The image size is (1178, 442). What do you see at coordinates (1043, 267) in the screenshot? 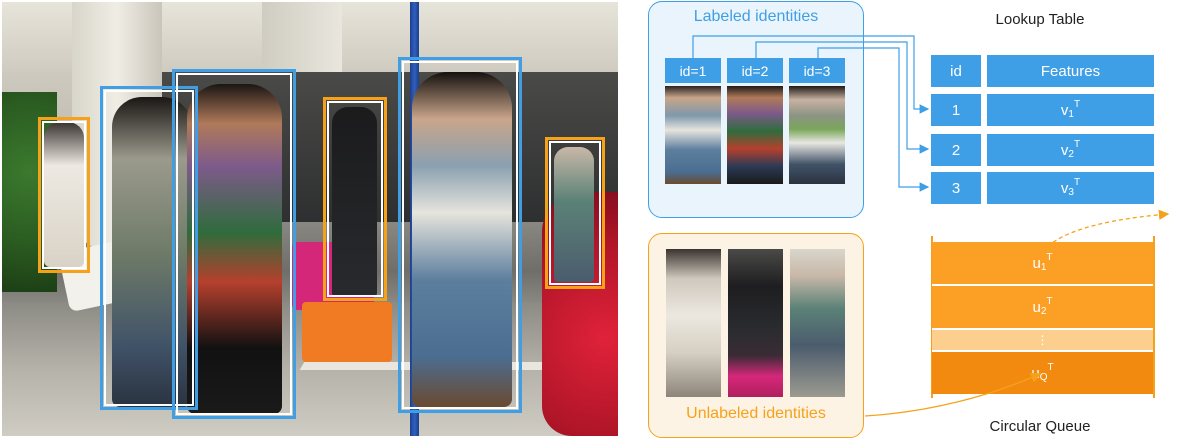
I see `queue-sub: 1` at bounding box center [1043, 267].